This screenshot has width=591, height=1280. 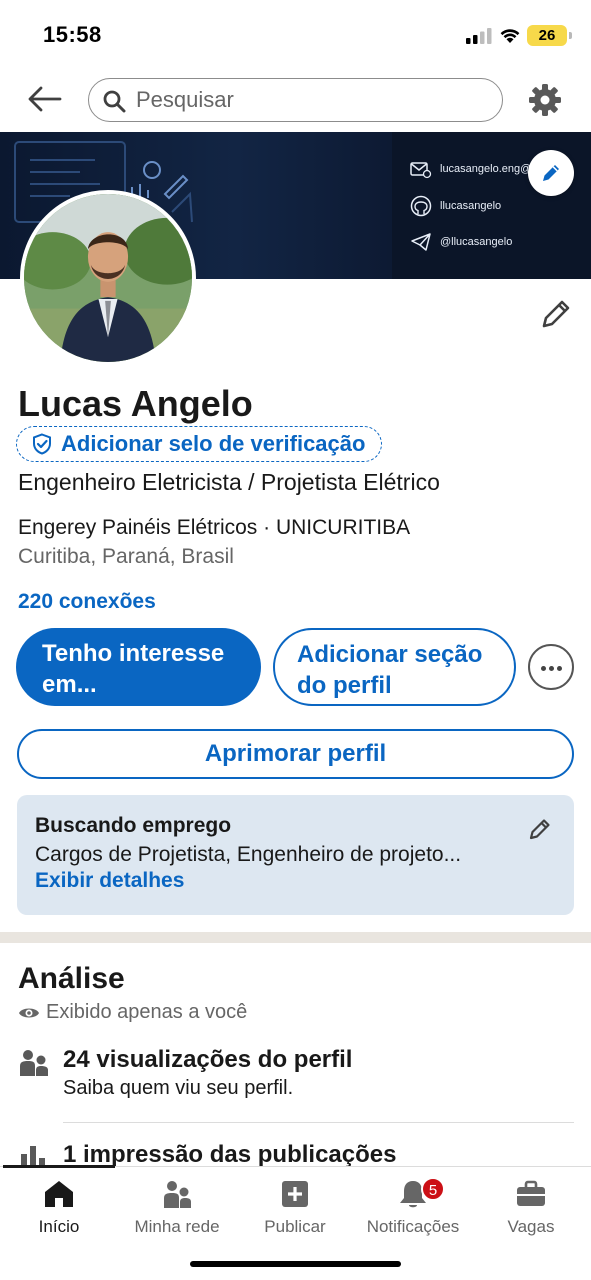 I want to click on edit-banner-button, so click(x=551, y=173).